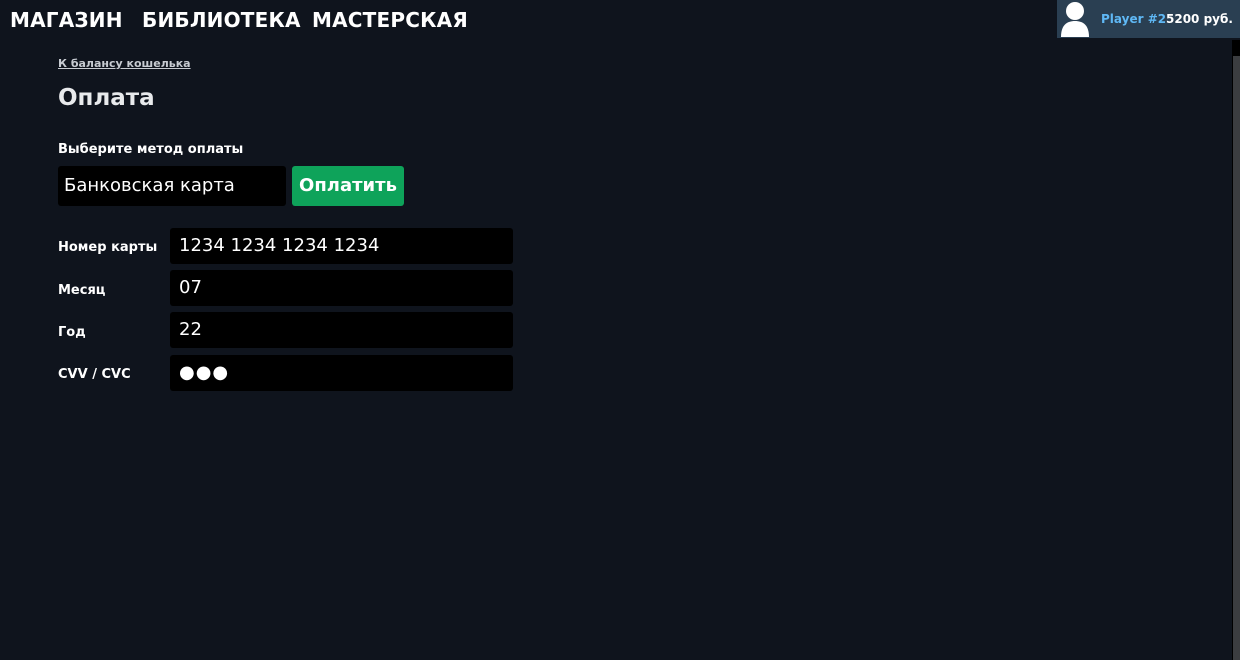 The image size is (1240, 660). What do you see at coordinates (82, 290) in the screenshot?
I see `month-label: Месяц` at bounding box center [82, 290].